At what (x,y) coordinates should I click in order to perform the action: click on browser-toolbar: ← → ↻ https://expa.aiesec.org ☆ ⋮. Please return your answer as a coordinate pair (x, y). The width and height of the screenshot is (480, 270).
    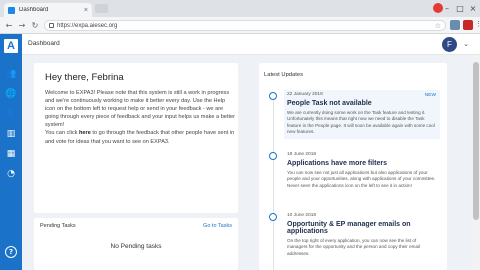
    Looking at the image, I should click on (240, 25).